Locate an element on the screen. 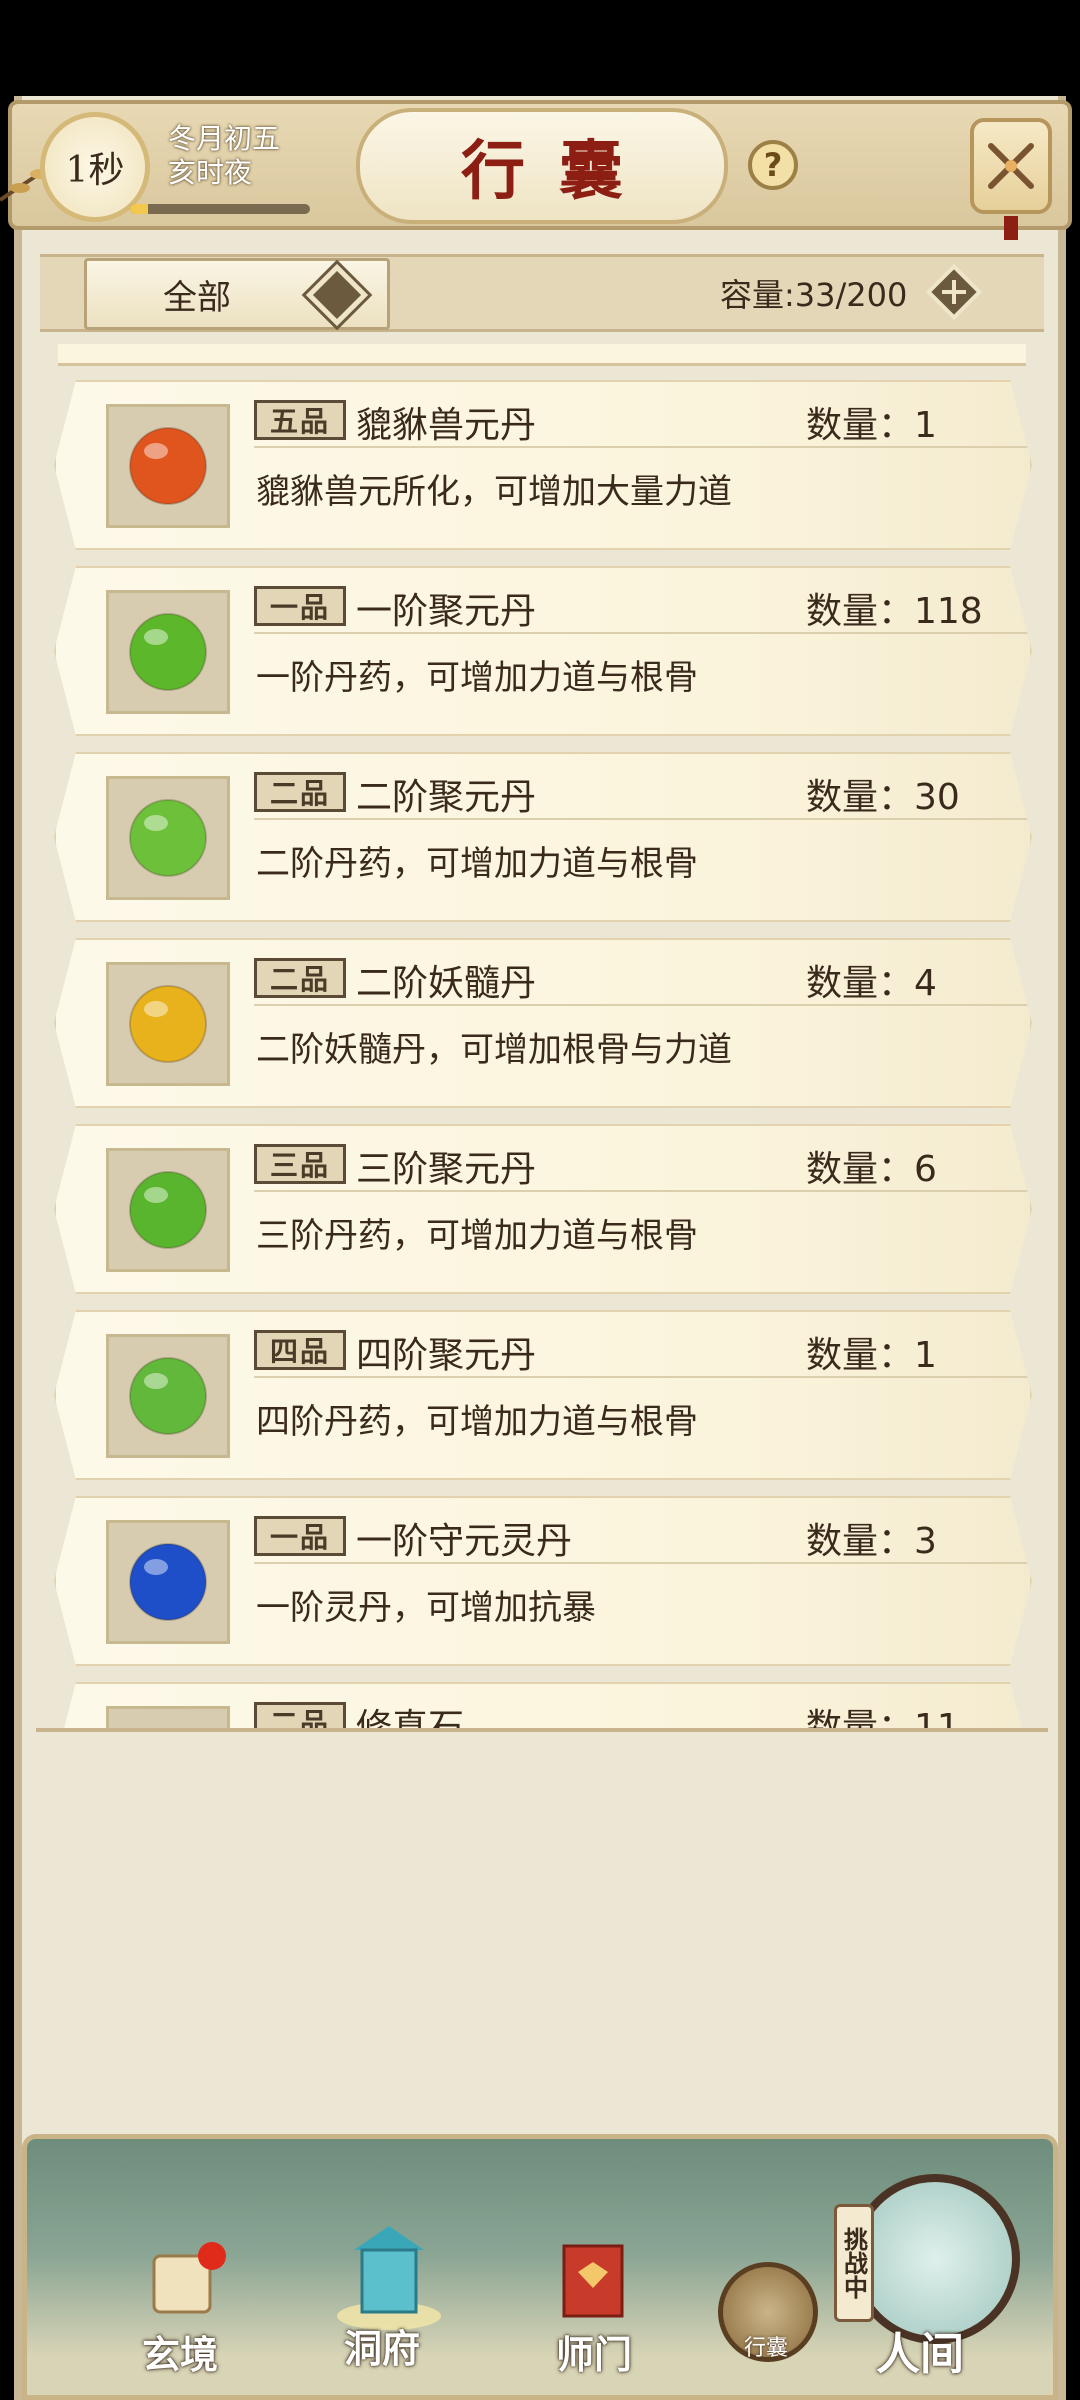 This screenshot has height=2400, width=1080. question-icon: ? is located at coordinates (773, 165).